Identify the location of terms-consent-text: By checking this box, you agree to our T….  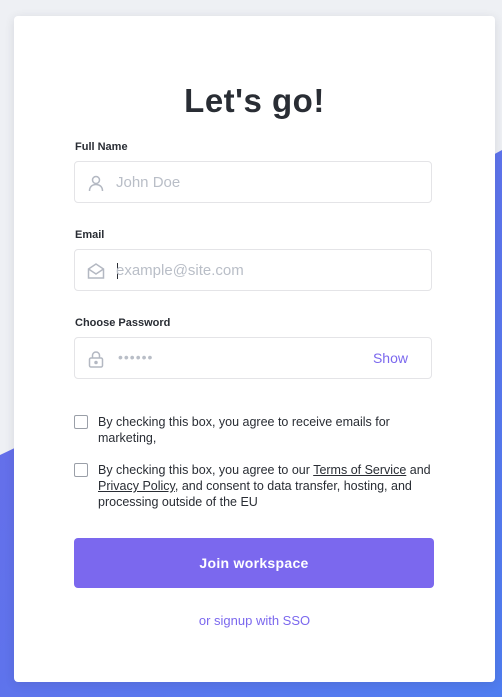
(268, 486).